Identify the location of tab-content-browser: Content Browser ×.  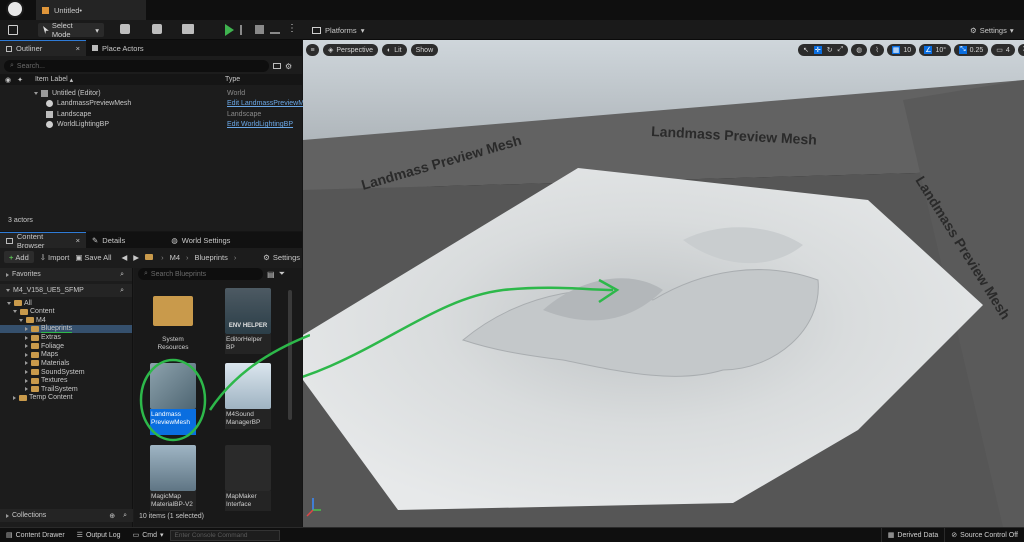
(43, 241).